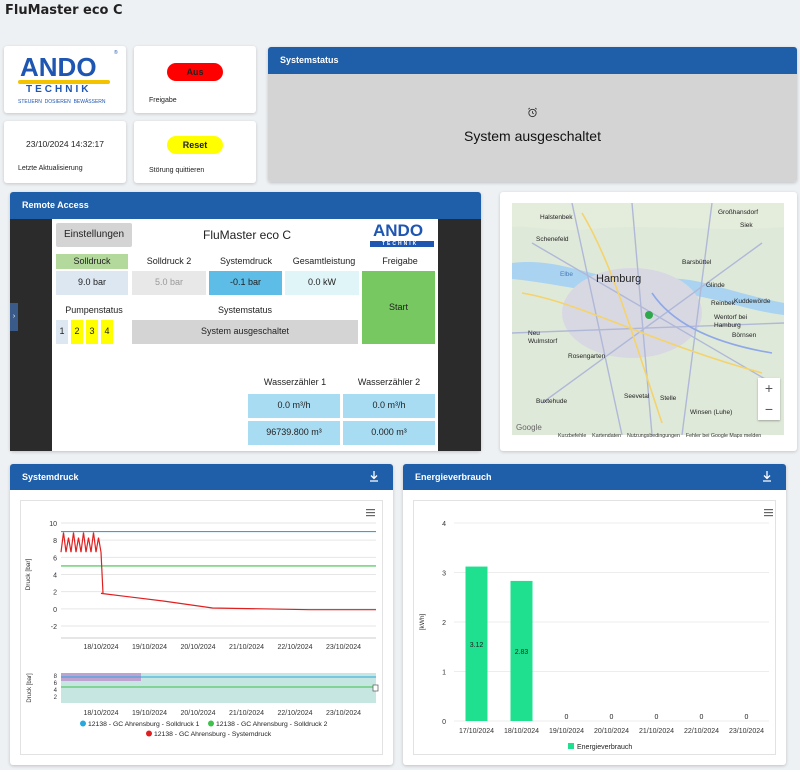 Image resolution: width=800 pixels, height=770 pixels. I want to click on logo-sub-text: TECHNIK, so click(59, 89).